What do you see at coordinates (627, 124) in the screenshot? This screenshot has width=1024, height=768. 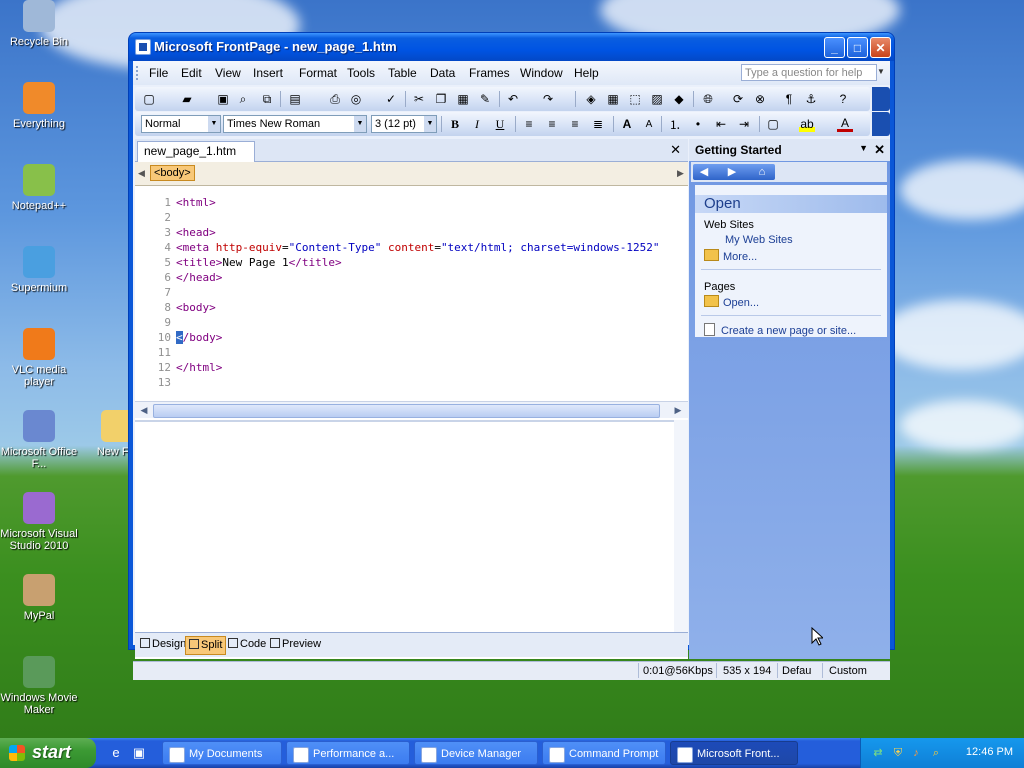 I see `increase-font-size-icon: A` at bounding box center [627, 124].